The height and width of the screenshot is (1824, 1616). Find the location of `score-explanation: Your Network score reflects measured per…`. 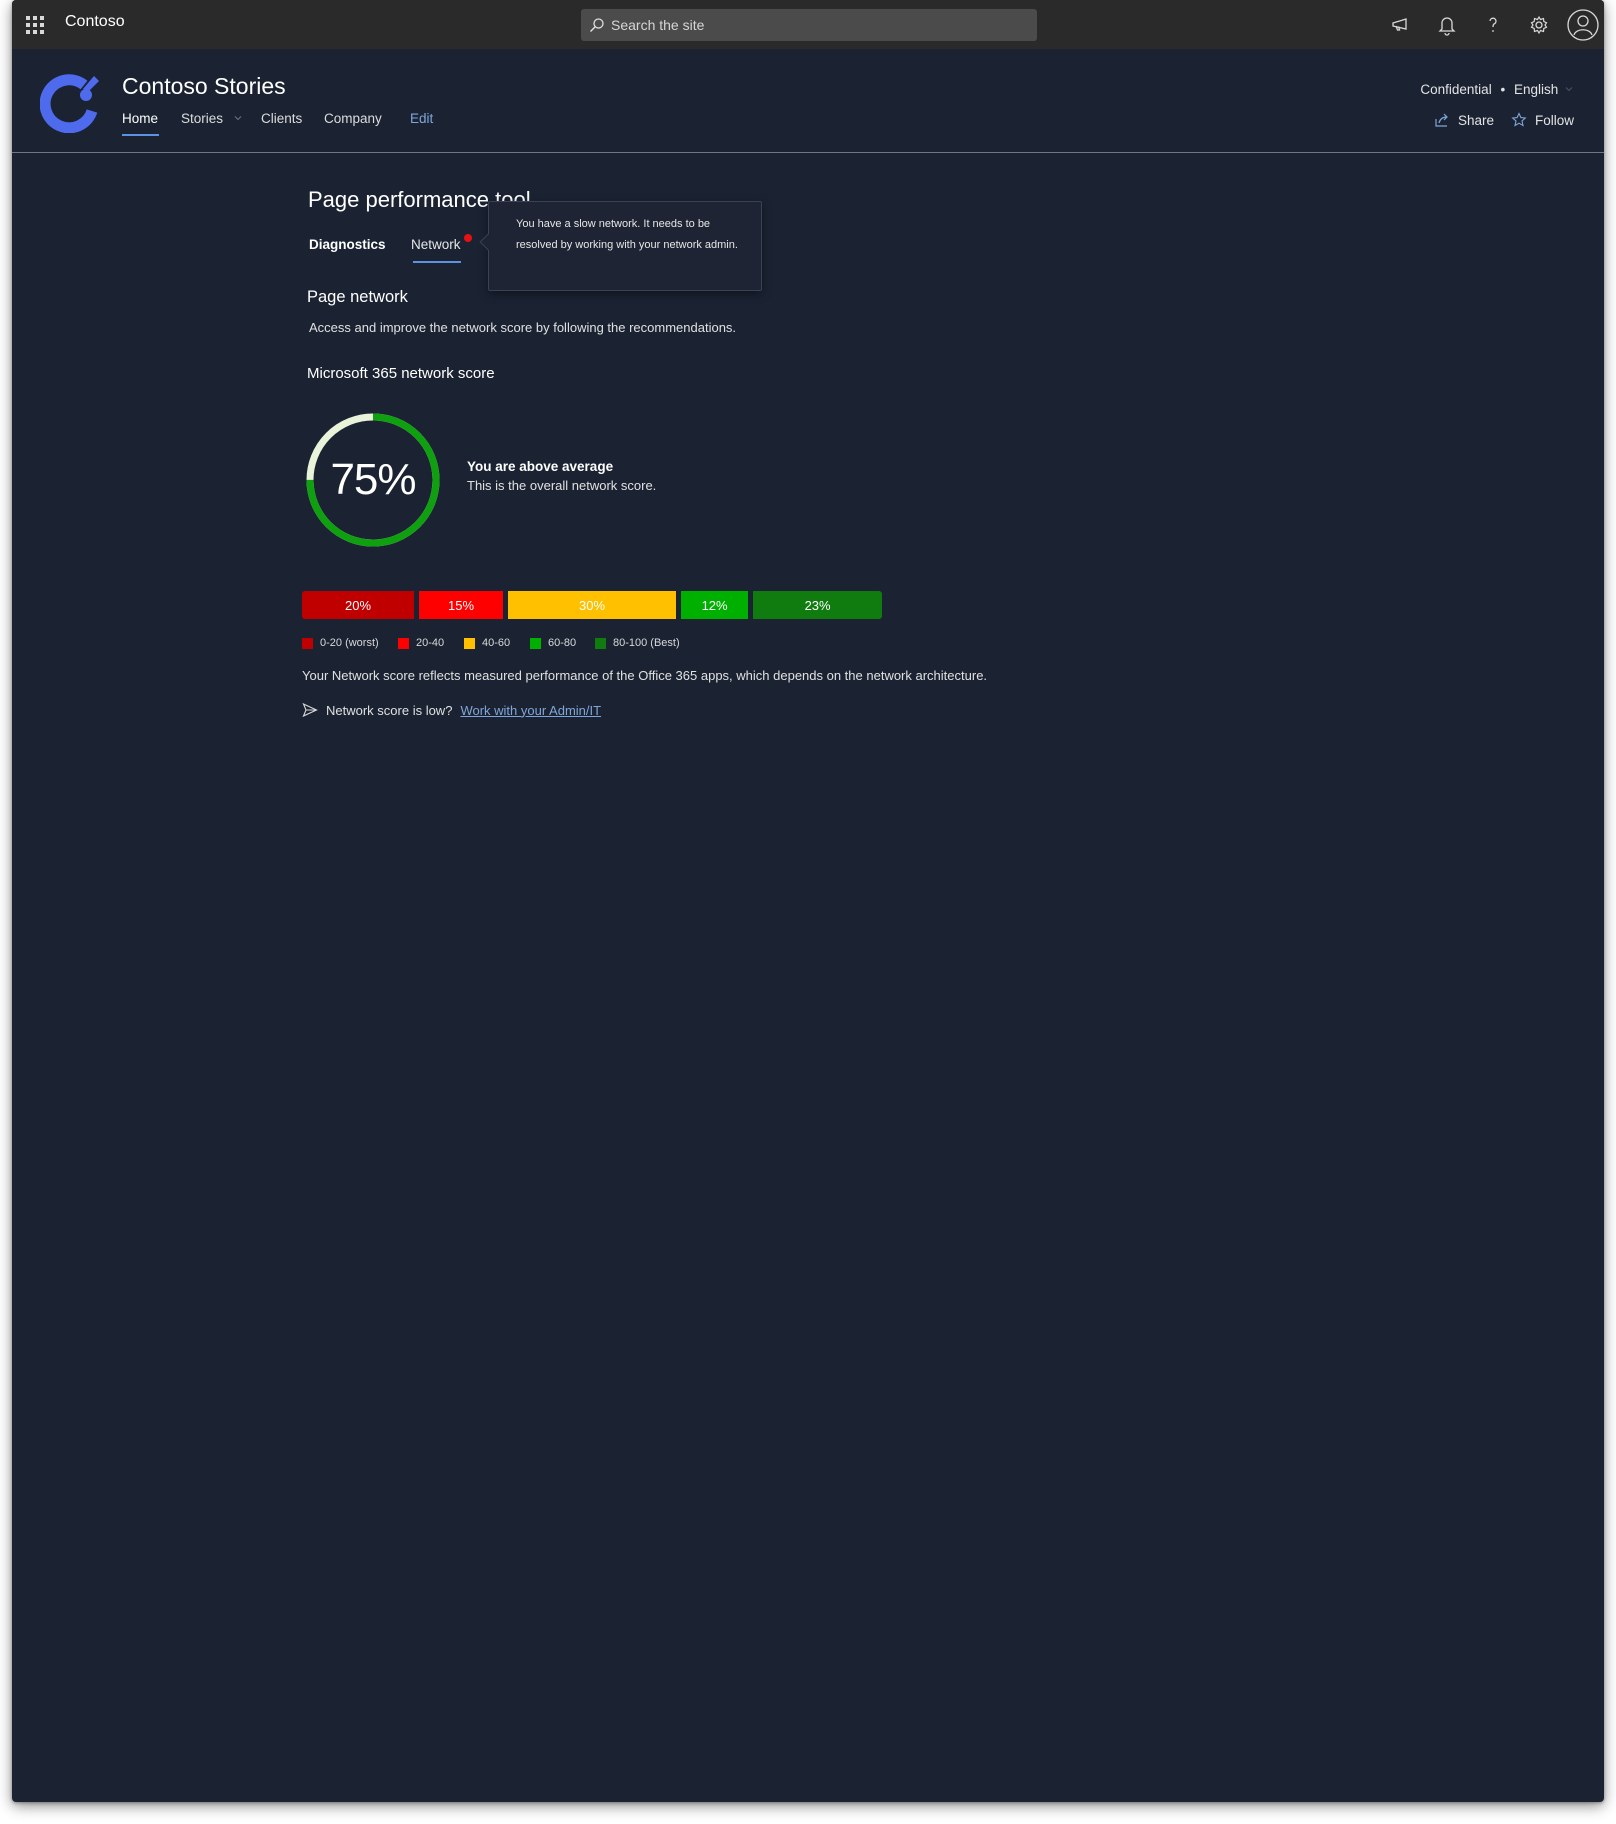

score-explanation: Your Network score reflects measured per… is located at coordinates (645, 675).